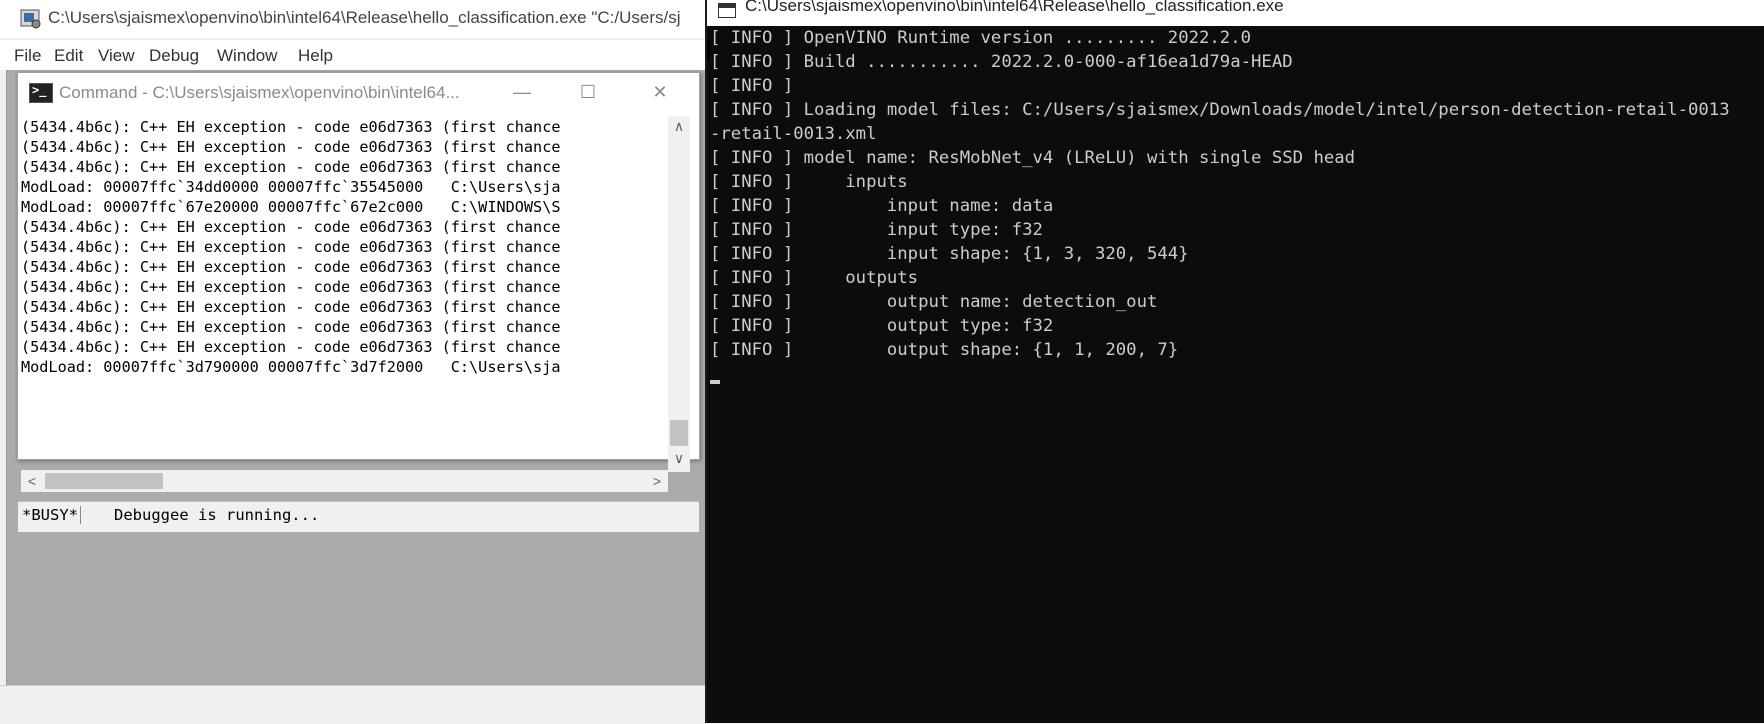 The image size is (1764, 724). What do you see at coordinates (50, 515) in the screenshot?
I see `busy-indicator: *BUSY*` at bounding box center [50, 515].